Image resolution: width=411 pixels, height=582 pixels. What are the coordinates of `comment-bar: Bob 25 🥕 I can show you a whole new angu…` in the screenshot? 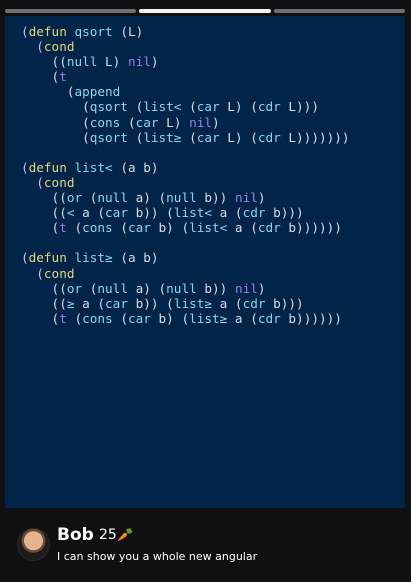 It's located at (205, 542).